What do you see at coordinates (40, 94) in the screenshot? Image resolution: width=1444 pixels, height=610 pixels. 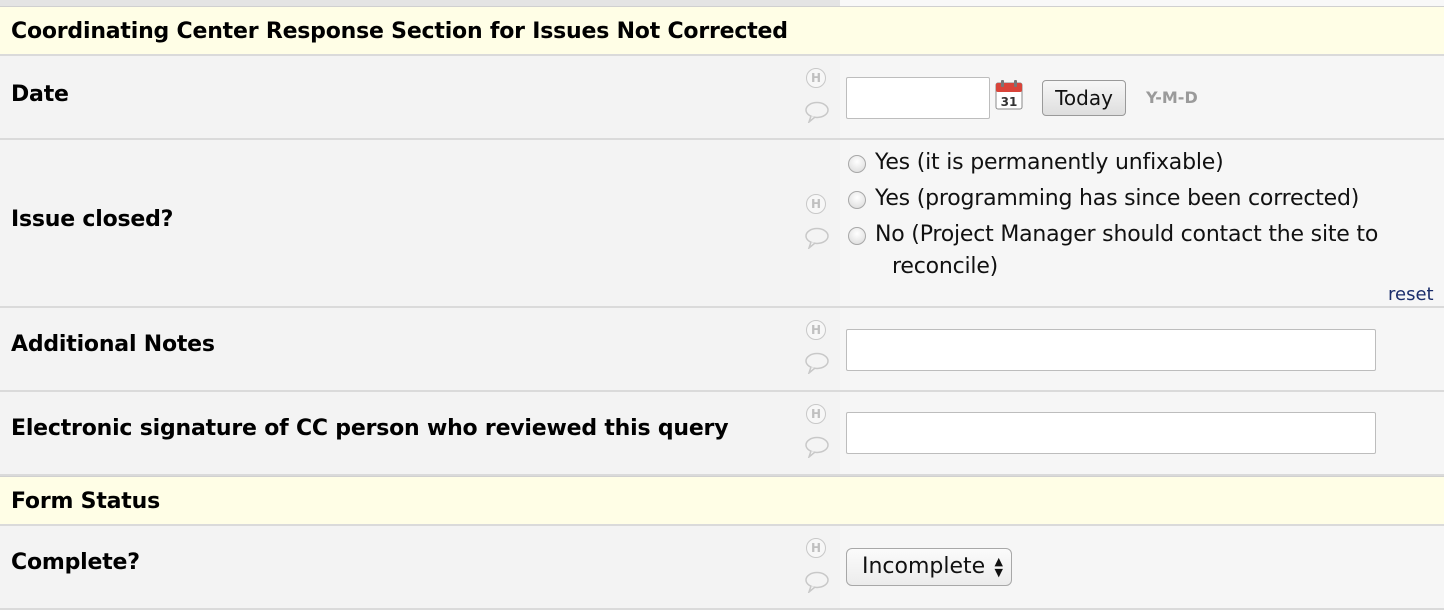 I see `field-label-date: Date` at bounding box center [40, 94].